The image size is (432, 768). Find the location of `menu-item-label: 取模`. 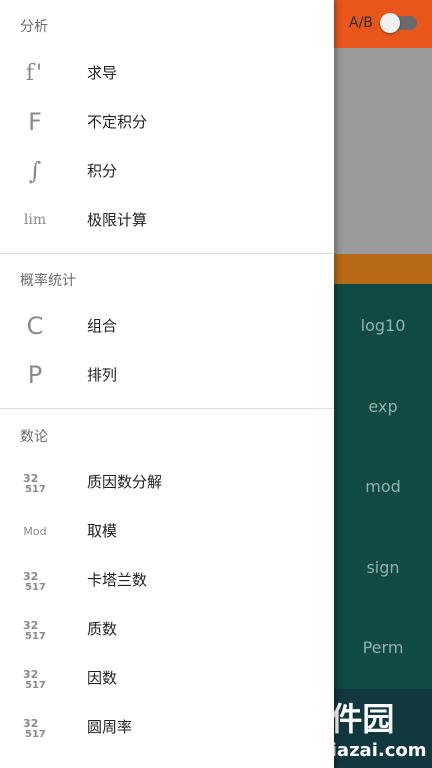

menu-item-label: 取模 is located at coordinates (102, 531).